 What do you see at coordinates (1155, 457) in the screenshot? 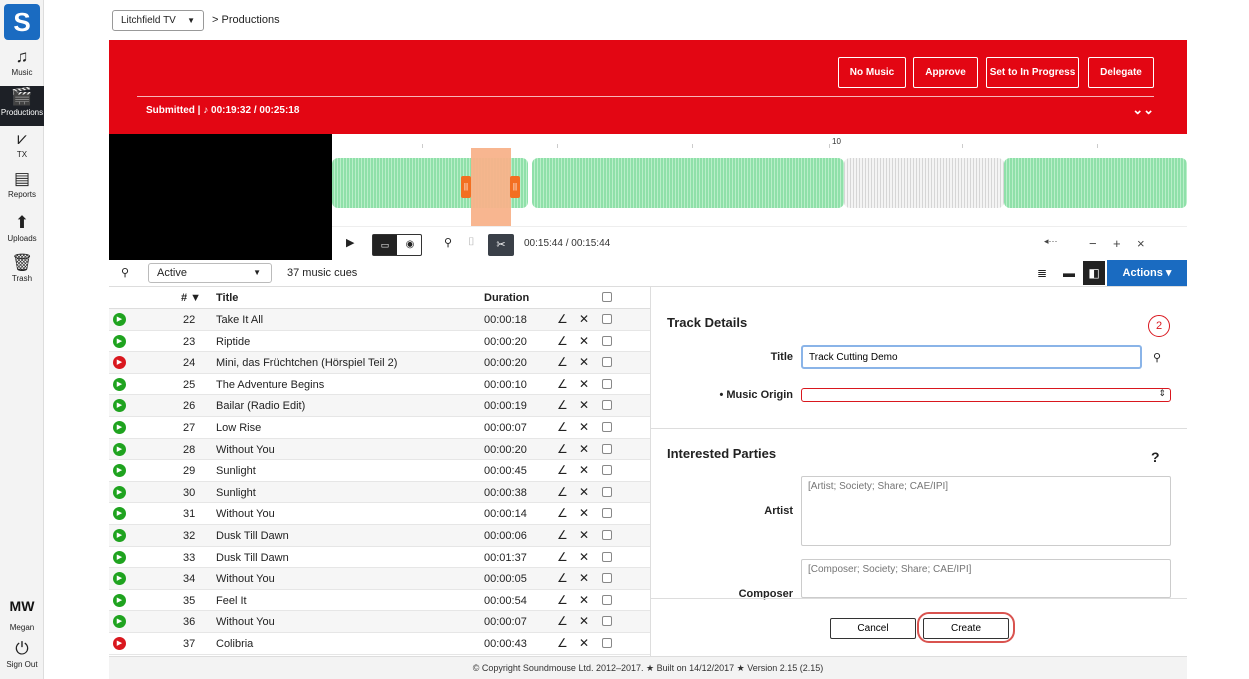
I see `help-icon: ?` at bounding box center [1155, 457].